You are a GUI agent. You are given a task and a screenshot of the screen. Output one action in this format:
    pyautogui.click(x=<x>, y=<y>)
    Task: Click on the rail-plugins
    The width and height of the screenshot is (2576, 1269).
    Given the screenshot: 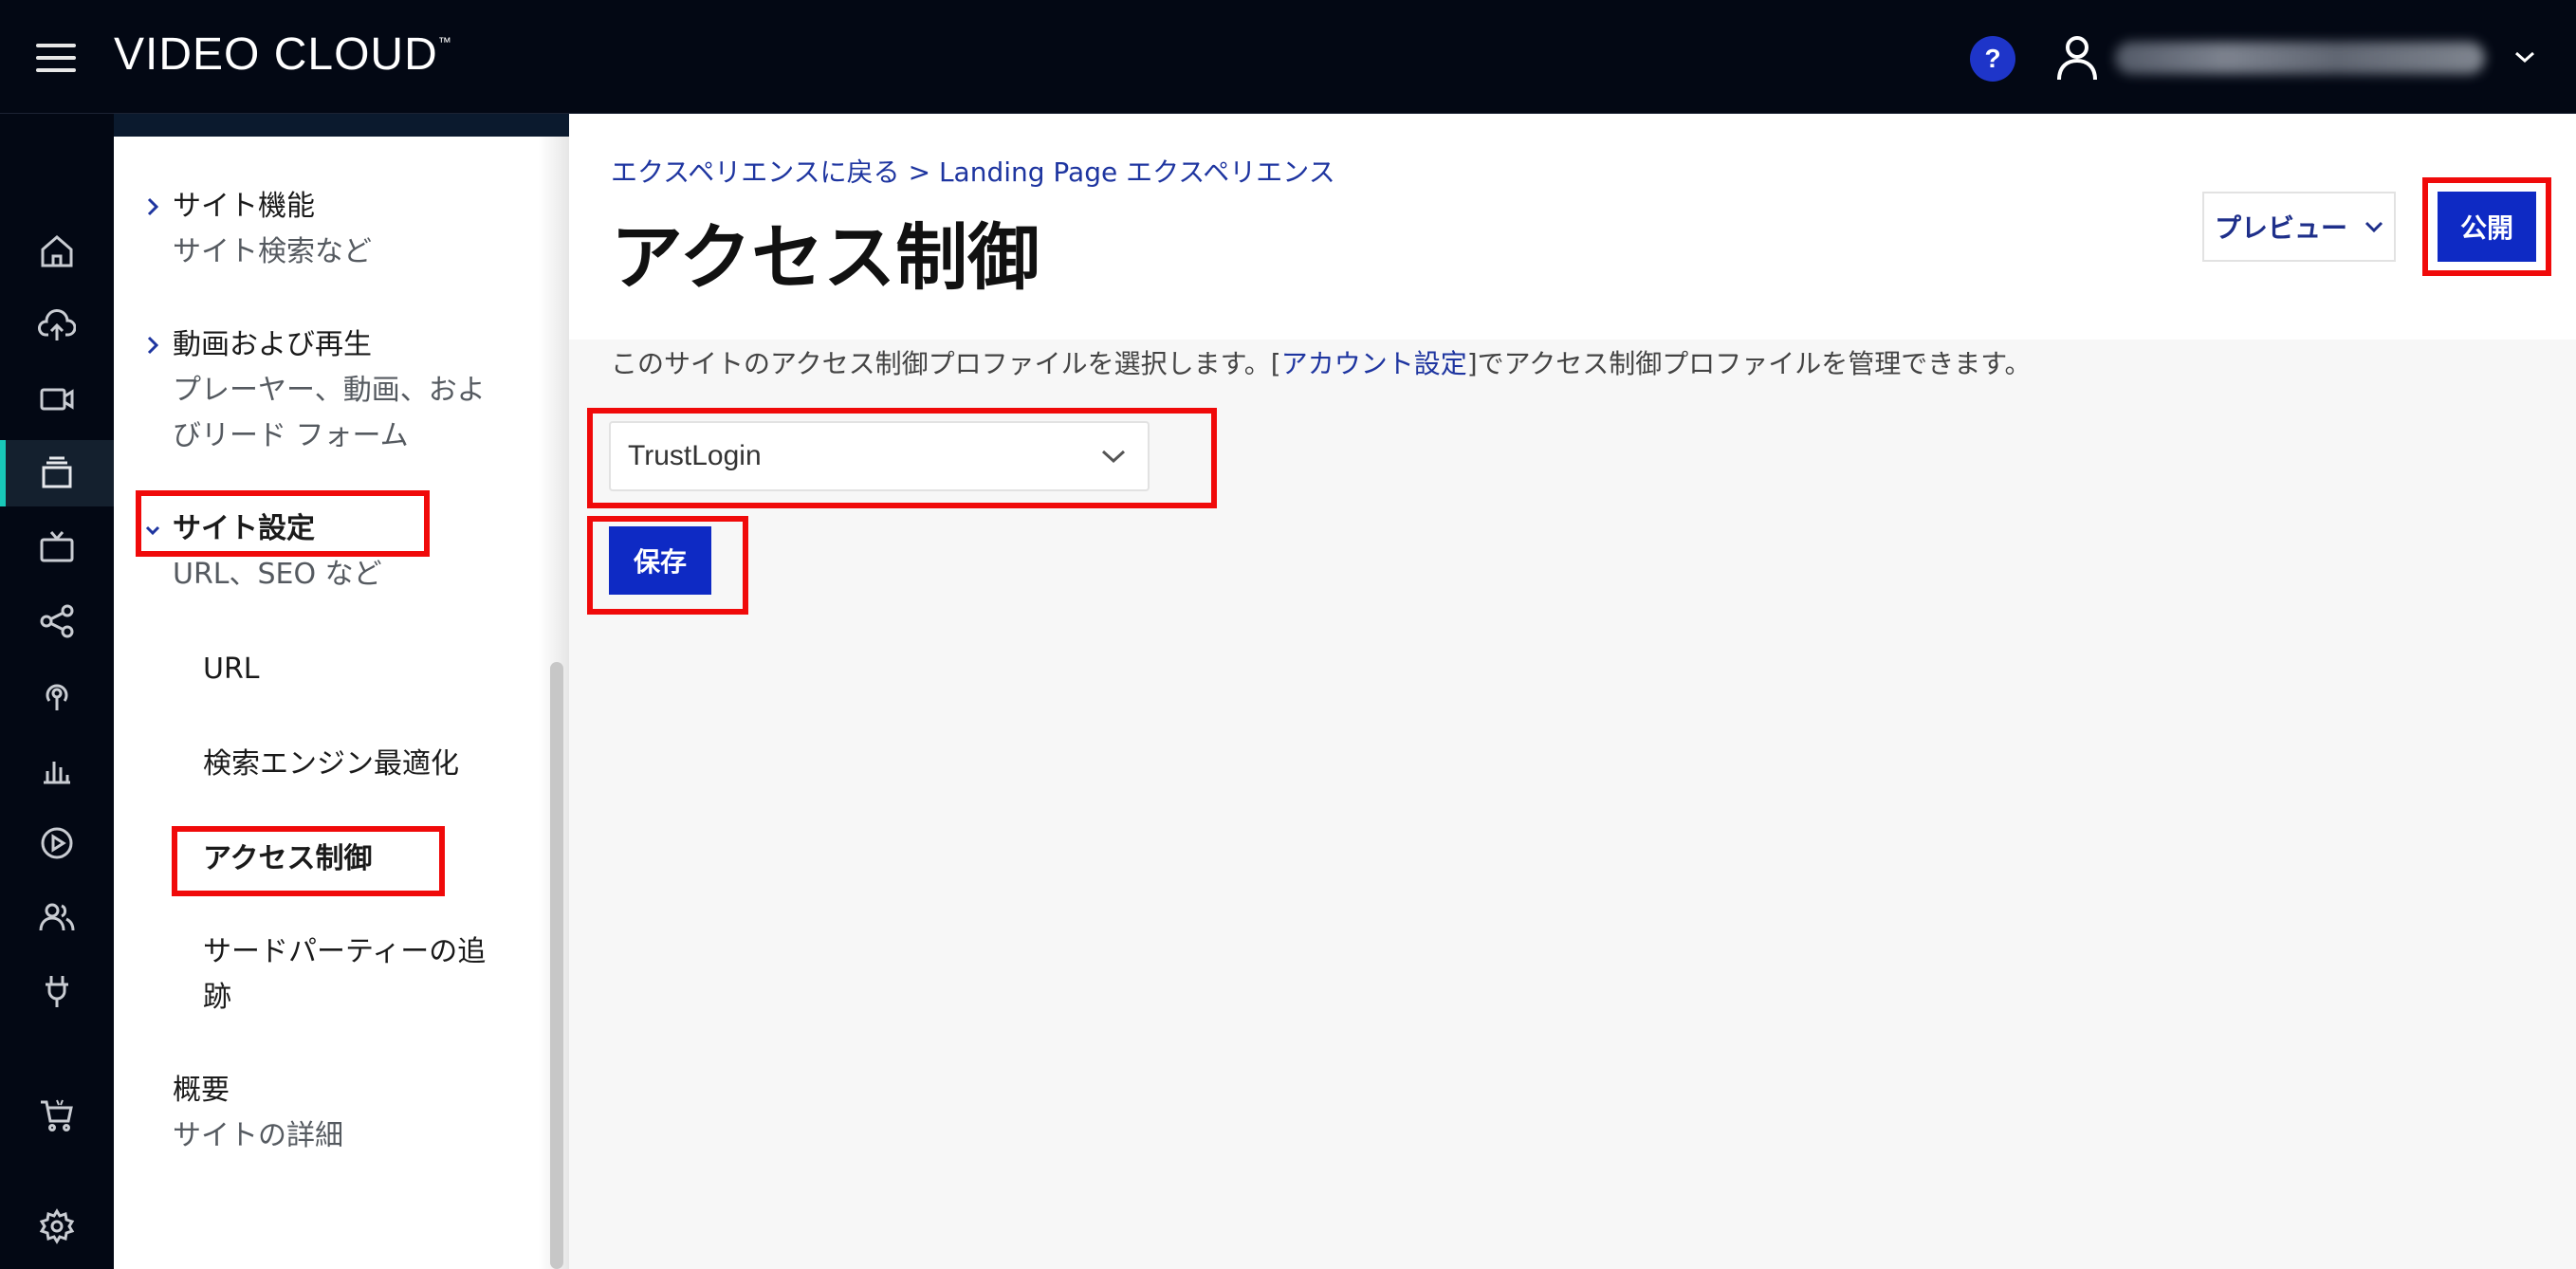 What is the action you would take?
    pyautogui.click(x=57, y=991)
    